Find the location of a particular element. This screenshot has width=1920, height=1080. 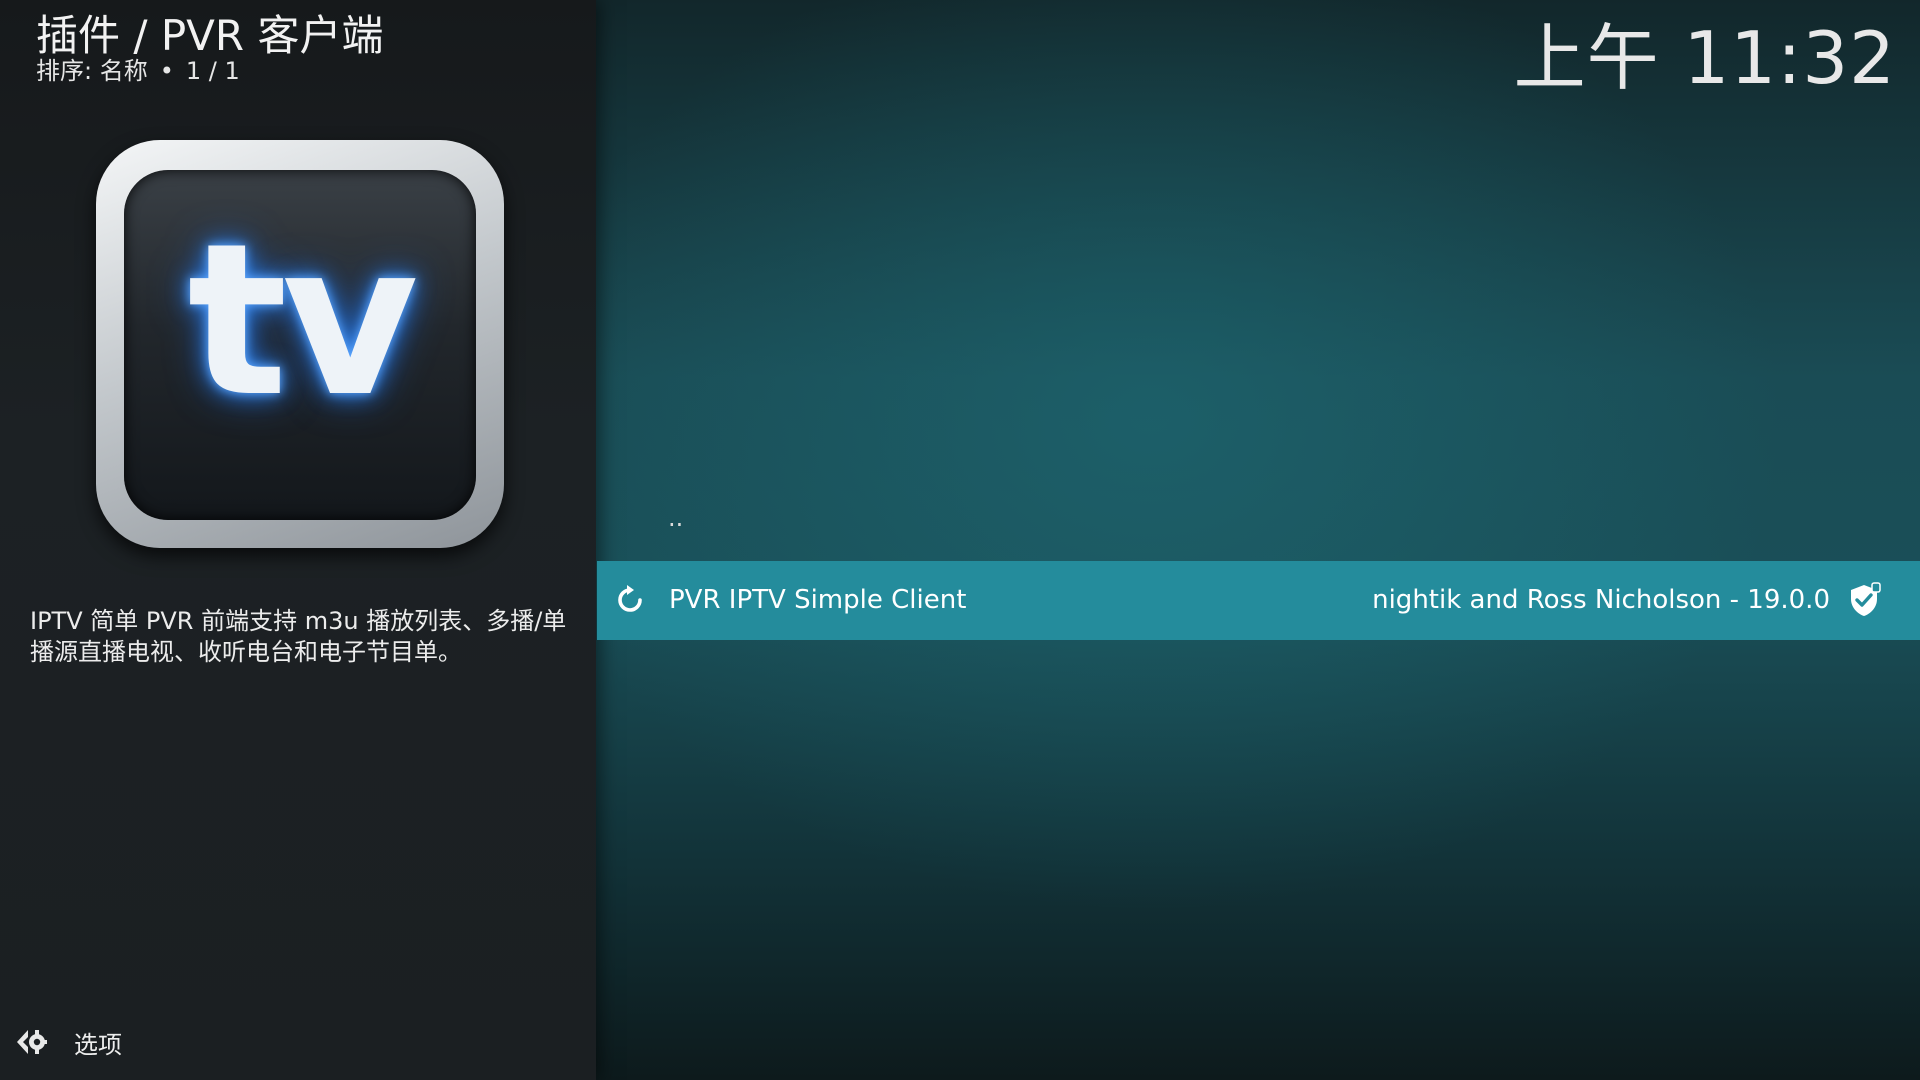

shield-check-icon is located at coordinates (1866, 599).